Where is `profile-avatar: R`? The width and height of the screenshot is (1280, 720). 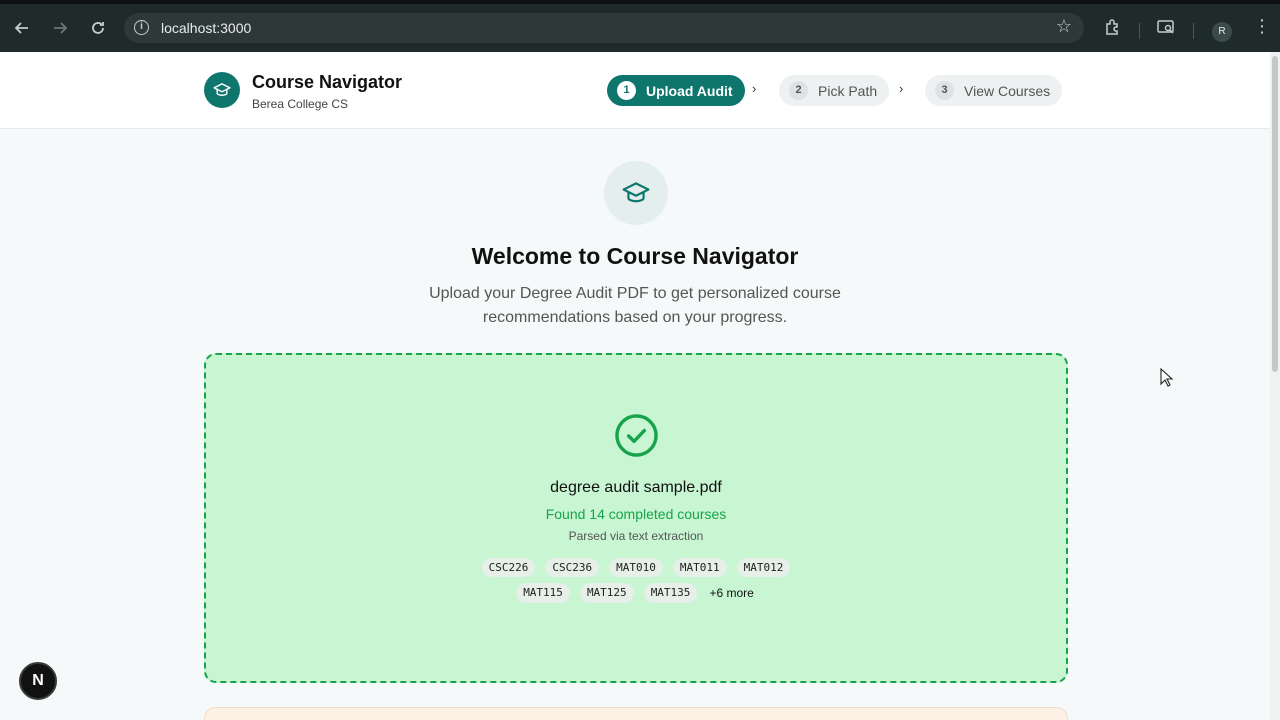 profile-avatar: R is located at coordinates (1222, 32).